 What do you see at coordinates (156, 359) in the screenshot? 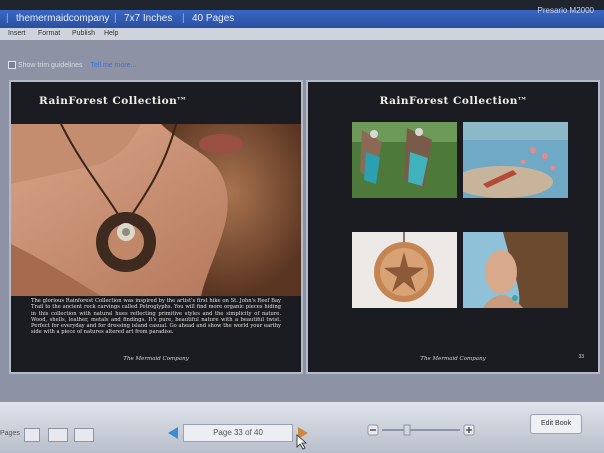
I see `left-page-company: The Mermaid Company` at bounding box center [156, 359].